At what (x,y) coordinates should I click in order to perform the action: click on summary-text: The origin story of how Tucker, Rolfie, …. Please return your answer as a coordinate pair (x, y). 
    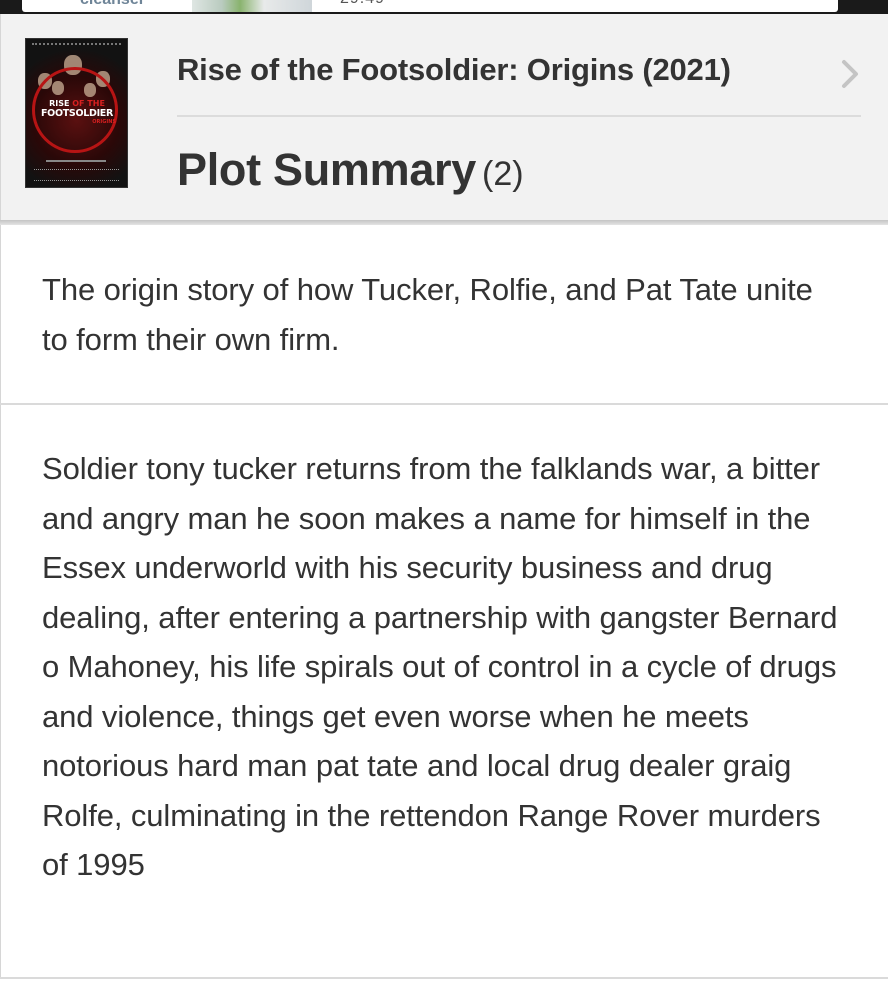
    Looking at the image, I should click on (427, 314).